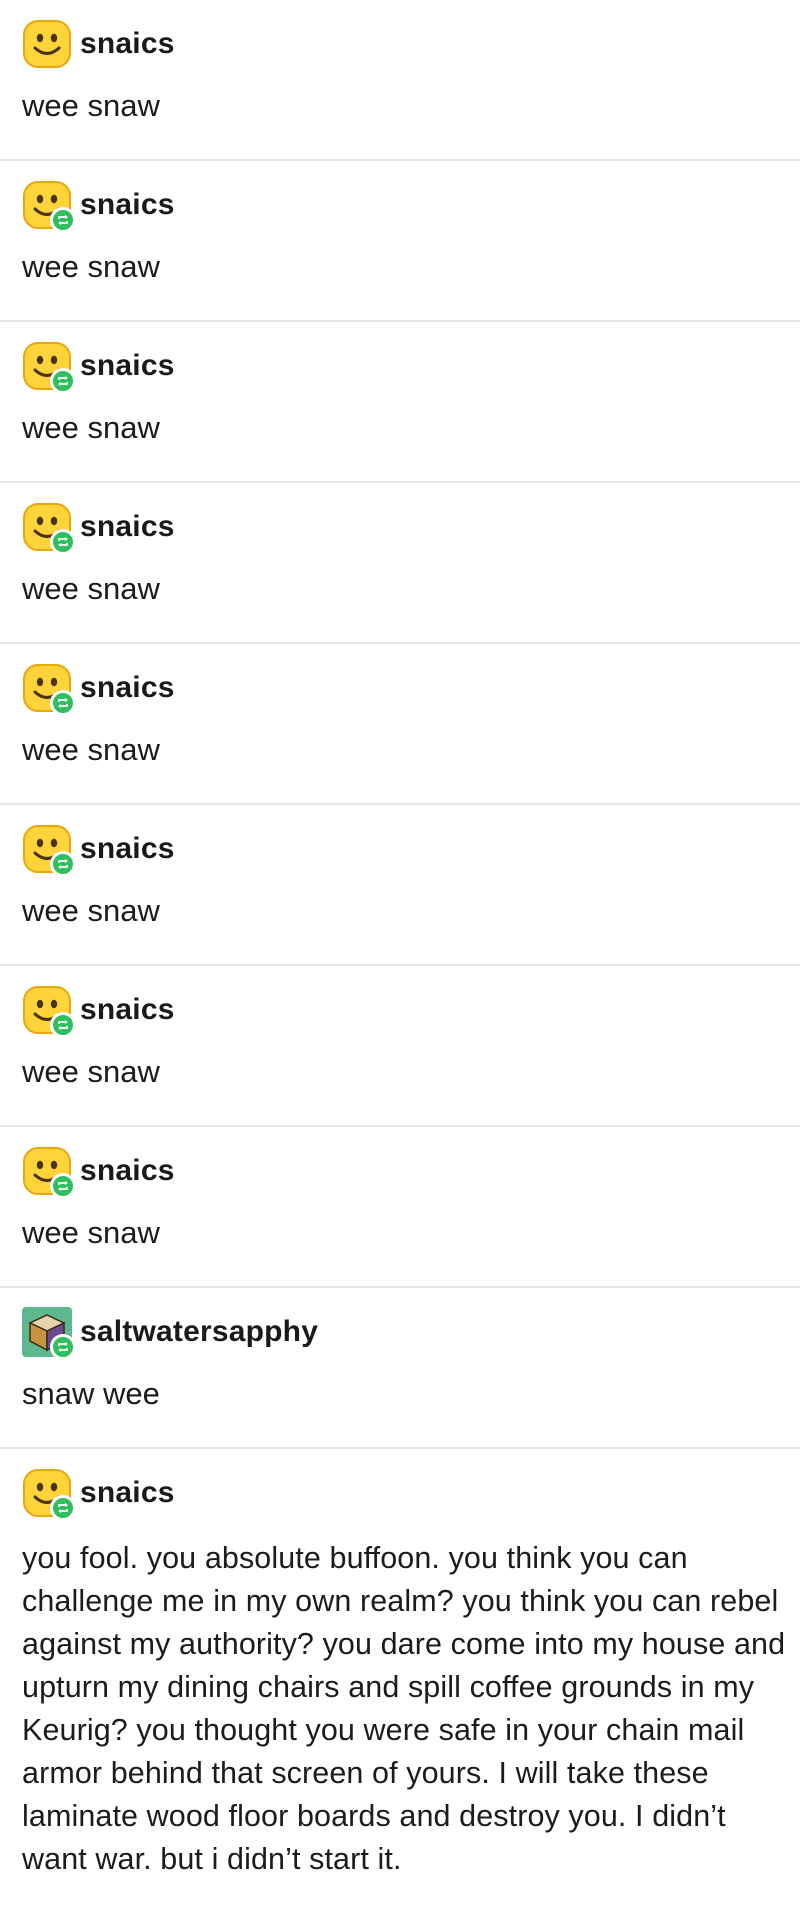 The image size is (800, 1928). Describe the element at coordinates (91, 1393) in the screenshot. I see `post-text: snaw wee` at that location.